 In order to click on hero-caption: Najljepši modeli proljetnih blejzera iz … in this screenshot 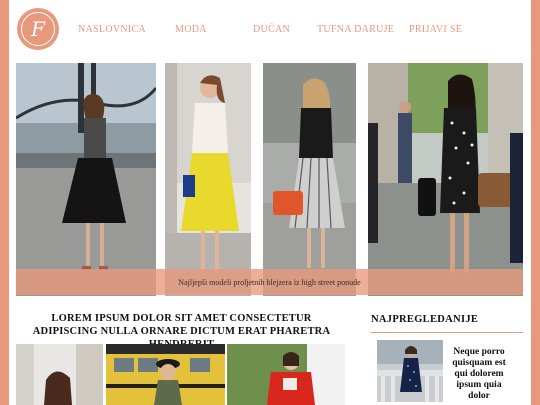, I will do `click(269, 282)`.